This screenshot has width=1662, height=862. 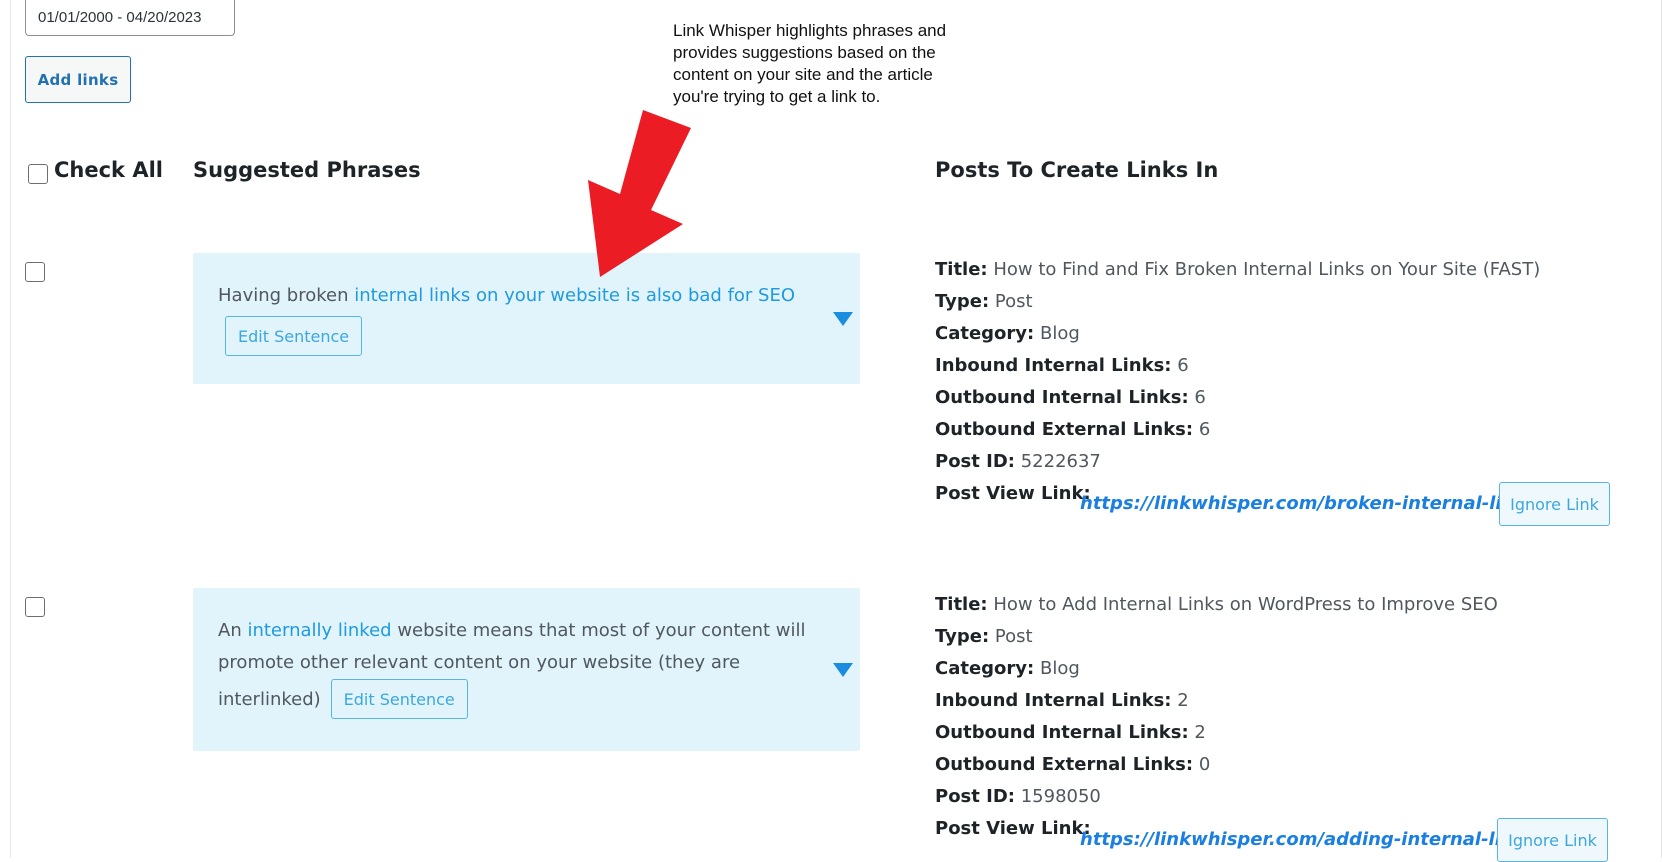 What do you see at coordinates (269, 699) in the screenshot?
I see `sentence-text: interlinked)` at bounding box center [269, 699].